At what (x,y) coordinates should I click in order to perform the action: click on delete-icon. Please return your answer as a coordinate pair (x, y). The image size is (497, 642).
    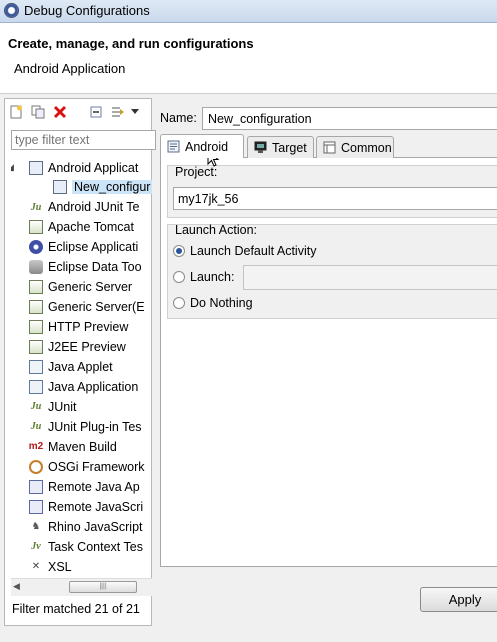
    Looking at the image, I should click on (60, 112).